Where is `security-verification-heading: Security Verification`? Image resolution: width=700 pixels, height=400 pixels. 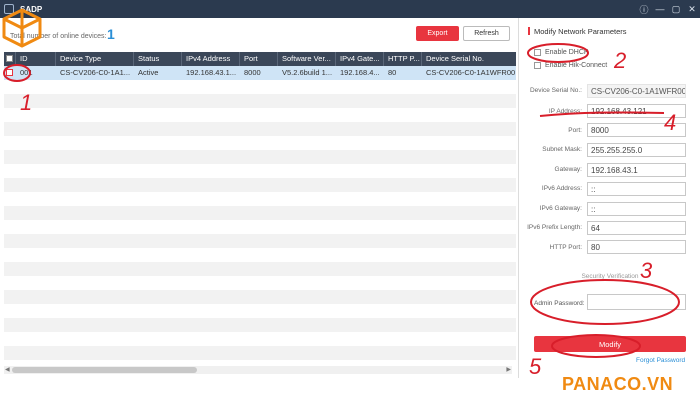
security-verification-heading: Security Verification is located at coordinates (610, 276).